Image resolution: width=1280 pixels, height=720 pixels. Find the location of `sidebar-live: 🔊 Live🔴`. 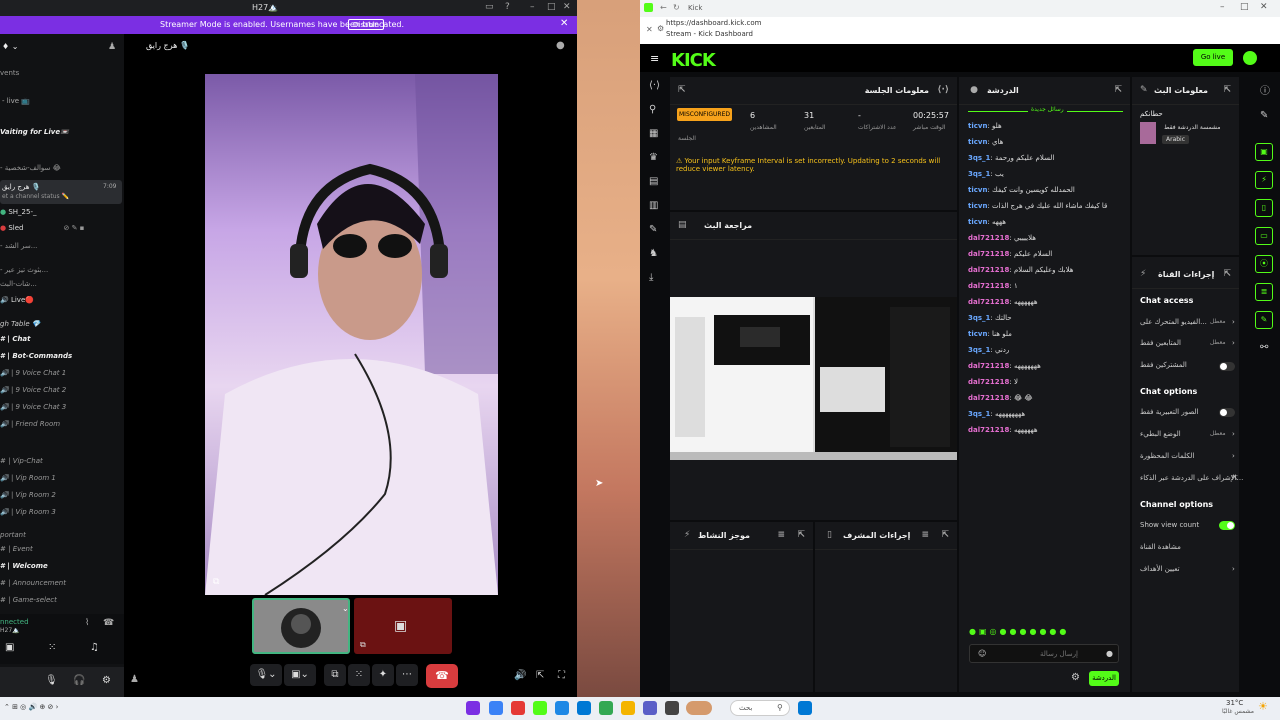

sidebar-live: 🔊 Live🔴 is located at coordinates (62, 303).